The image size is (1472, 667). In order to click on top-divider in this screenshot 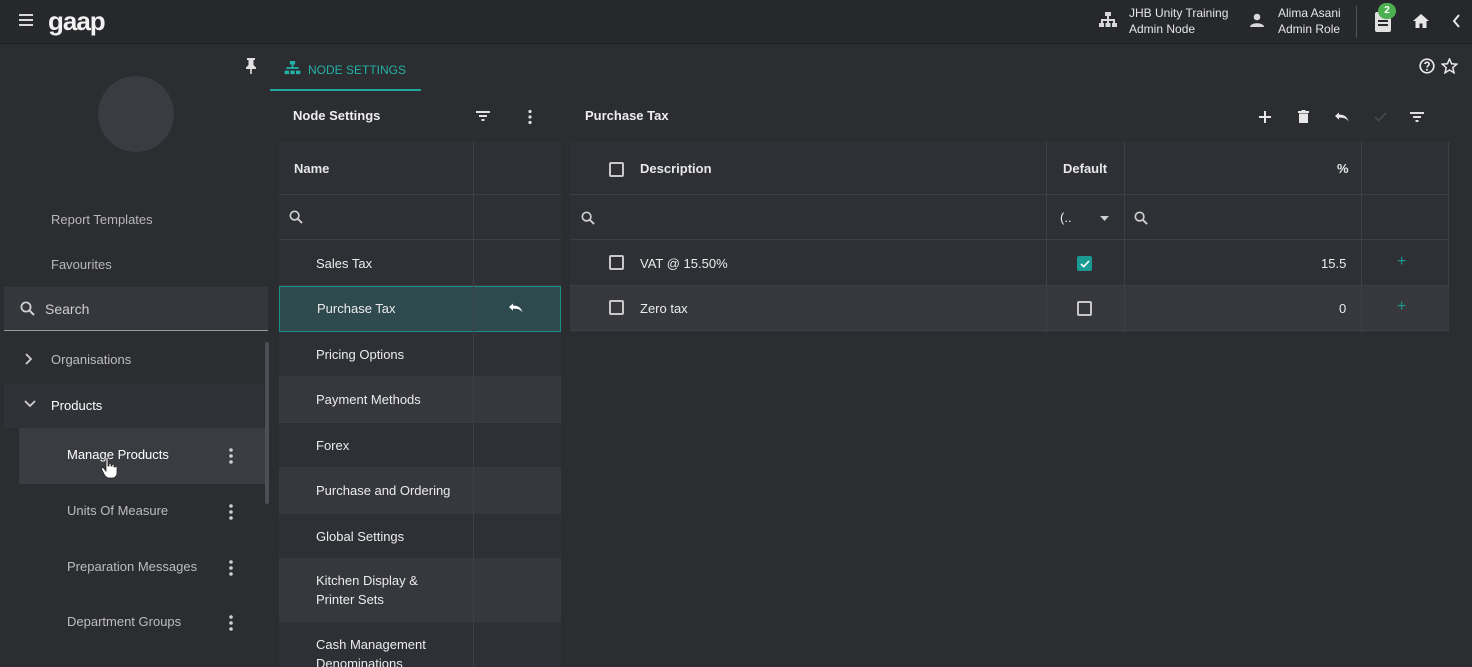, I will do `click(1356, 22)`.